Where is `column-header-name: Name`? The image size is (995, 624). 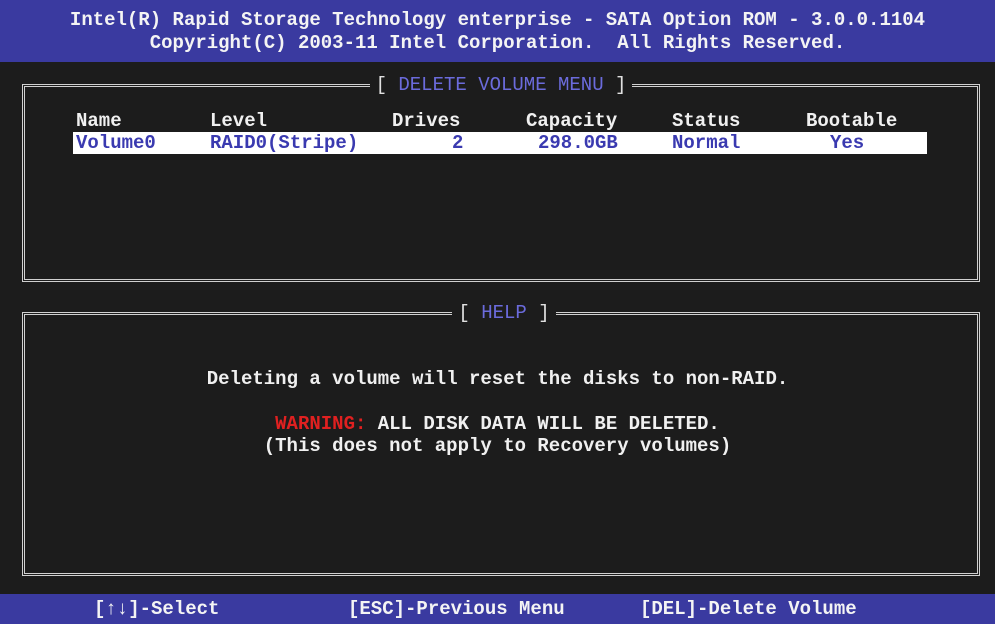 column-header-name: Name is located at coordinates (99, 121).